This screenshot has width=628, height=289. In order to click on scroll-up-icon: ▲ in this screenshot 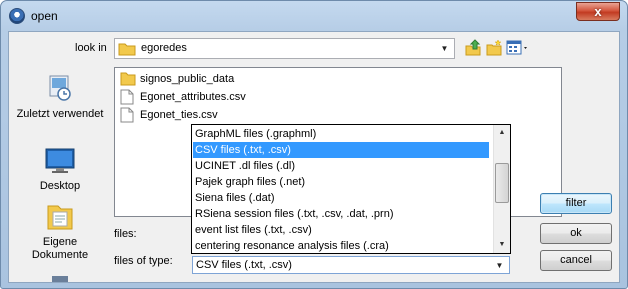, I will do `click(502, 133)`.